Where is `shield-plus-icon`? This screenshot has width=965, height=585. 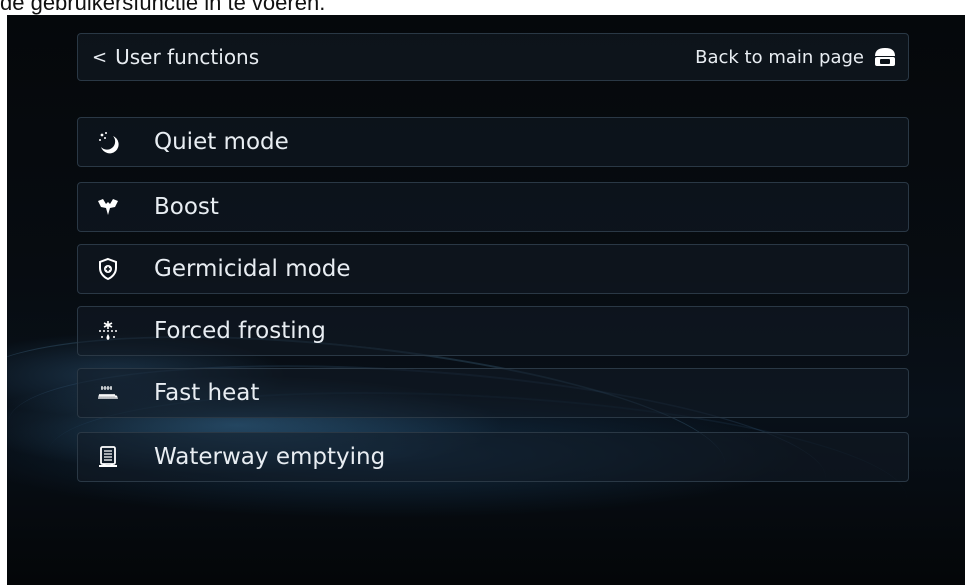 shield-plus-icon is located at coordinates (108, 269).